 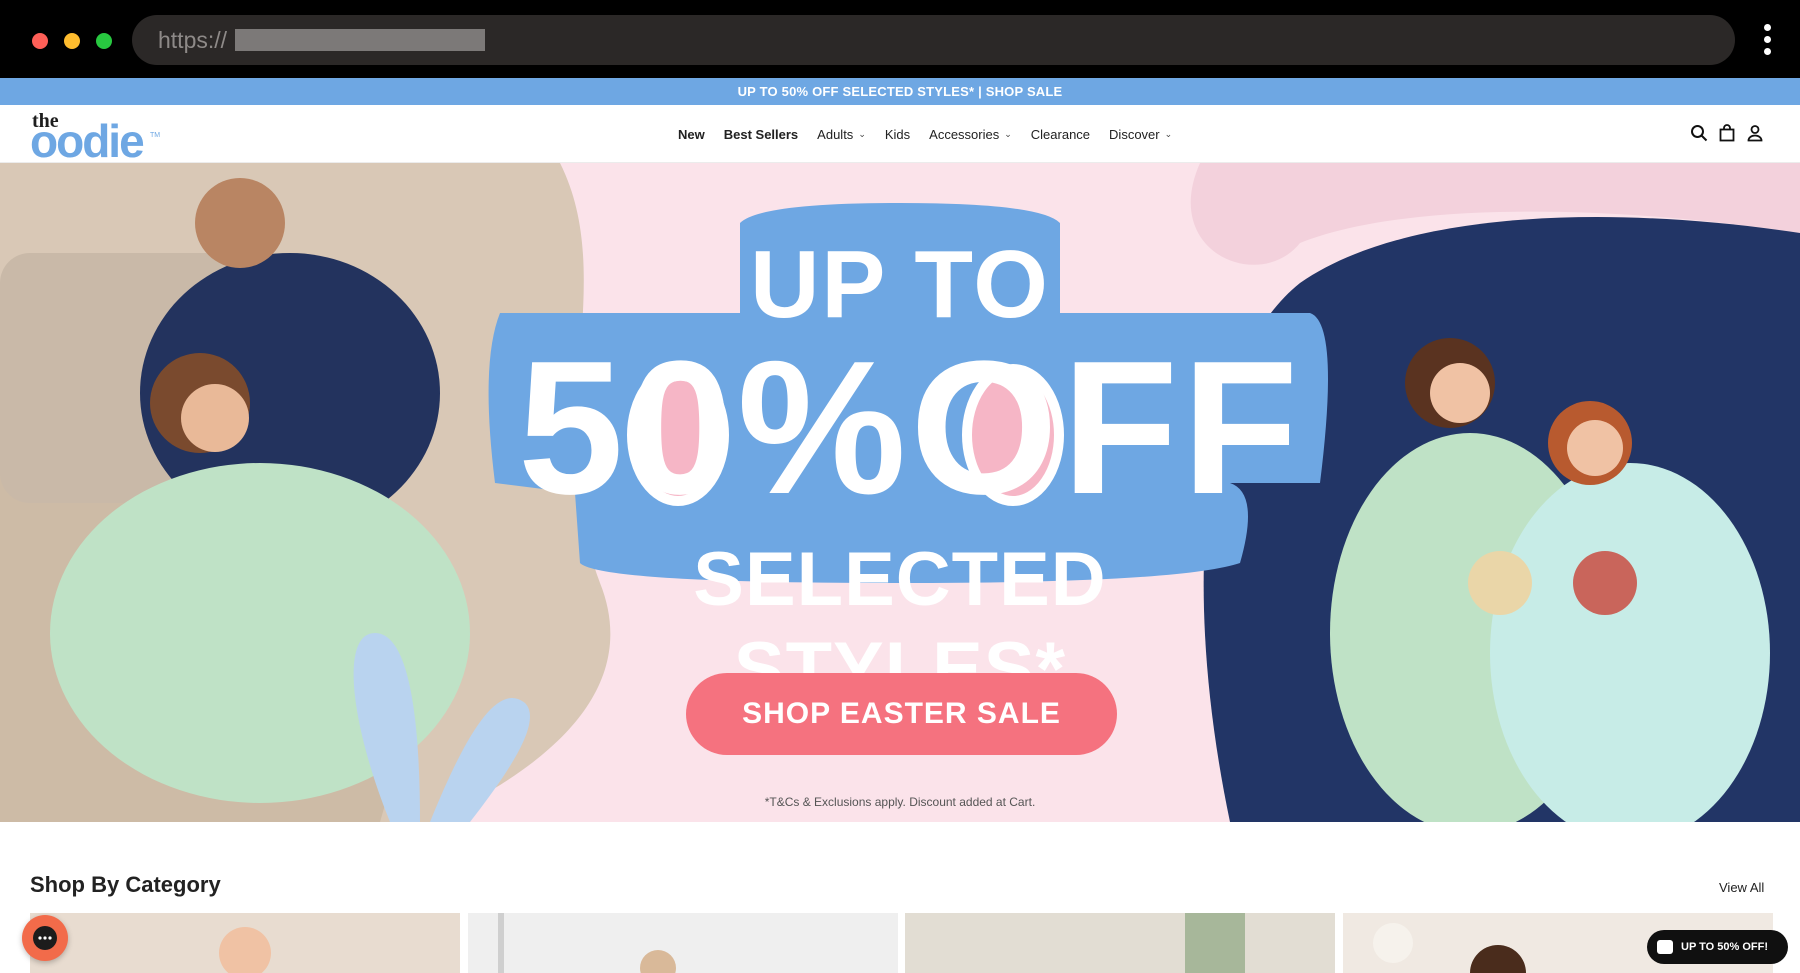 I want to click on account-icon, so click(x=1755, y=133).